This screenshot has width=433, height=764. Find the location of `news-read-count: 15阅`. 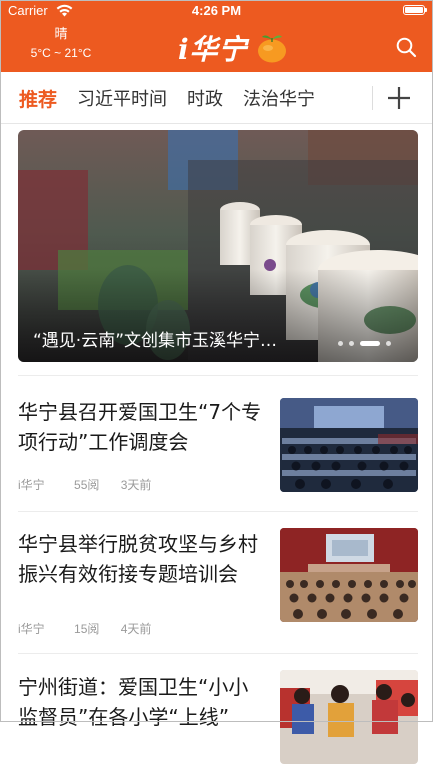

news-read-count: 15阅 is located at coordinates (87, 629).